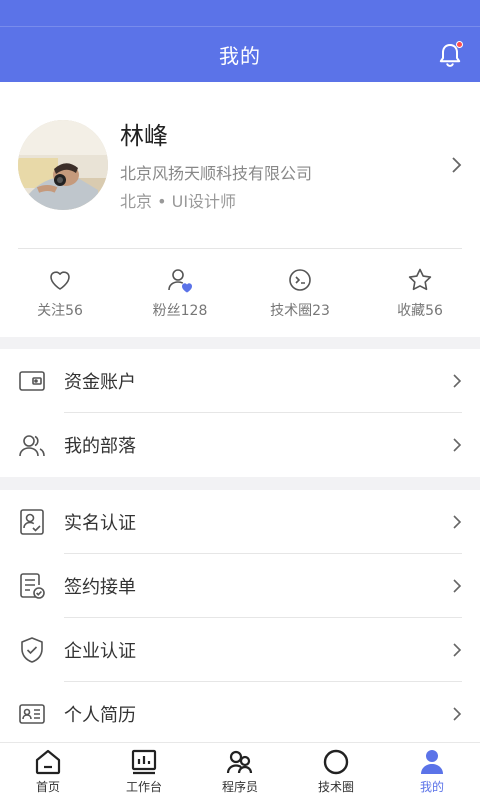  I want to click on menu-item-my-tribe: 我的部落, so click(240, 445).